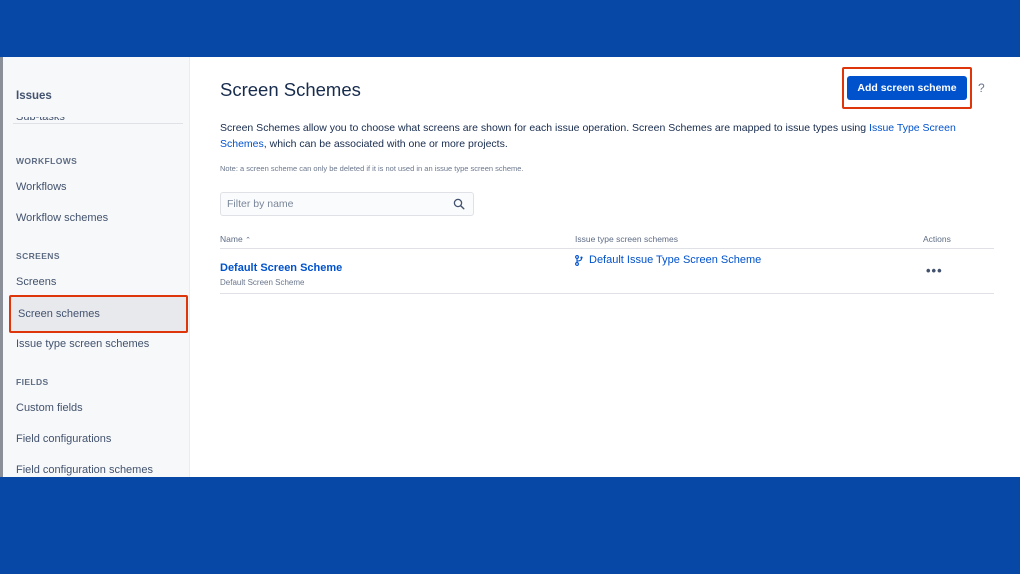 The image size is (1020, 574). Describe the element at coordinates (36, 282) in the screenshot. I see `sidebar-item-screens: Screens` at that location.